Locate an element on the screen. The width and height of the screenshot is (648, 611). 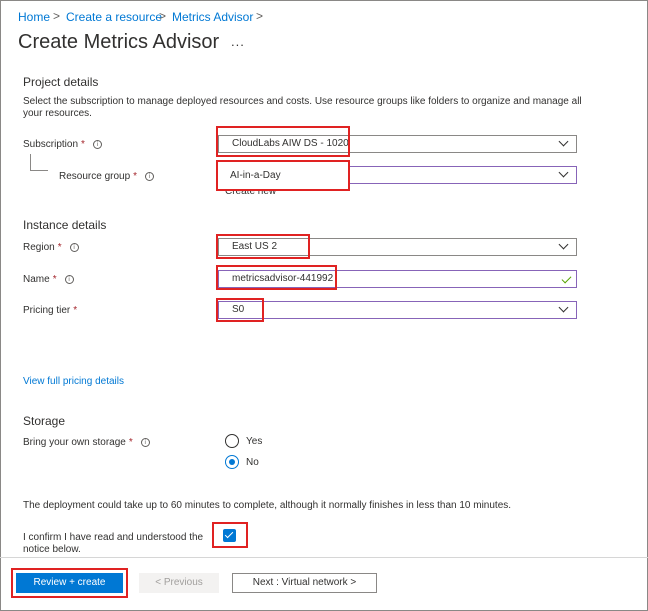
resource-group-value-overlay: AI-in-a-Day is located at coordinates (255, 175).